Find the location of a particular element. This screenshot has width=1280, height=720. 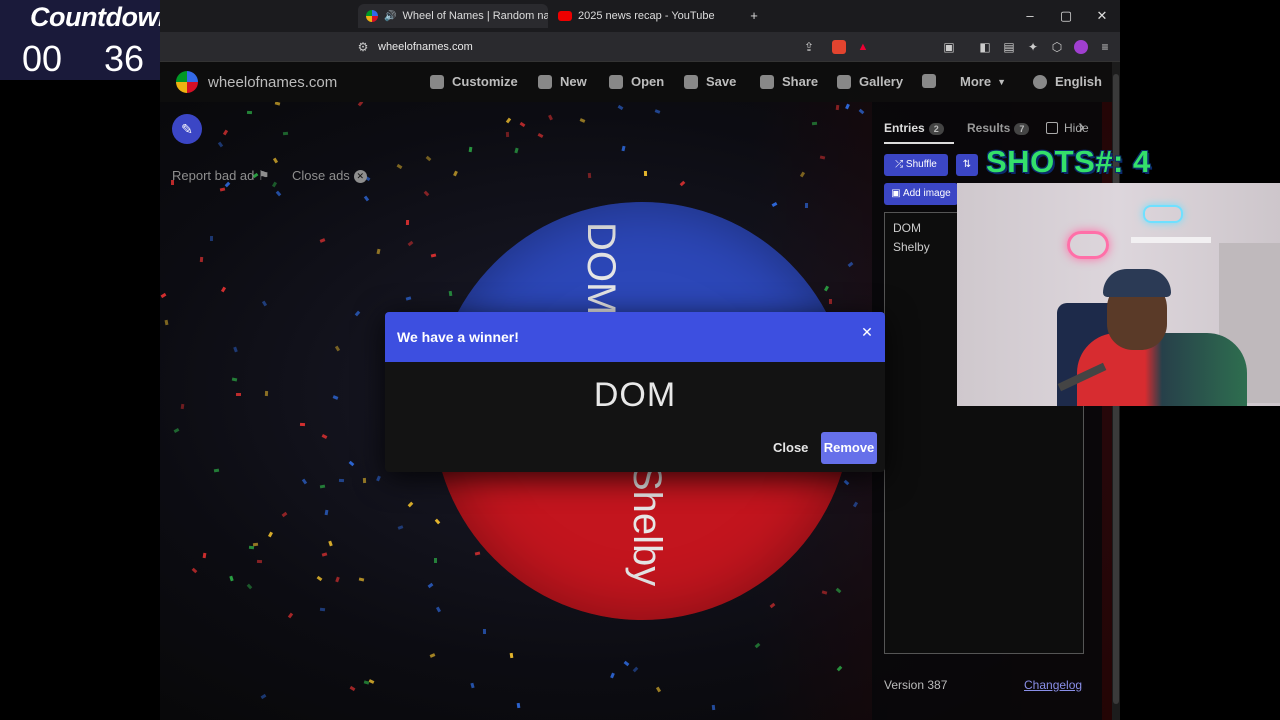

share-page-icon: ⇪ is located at coordinates (809, 47).